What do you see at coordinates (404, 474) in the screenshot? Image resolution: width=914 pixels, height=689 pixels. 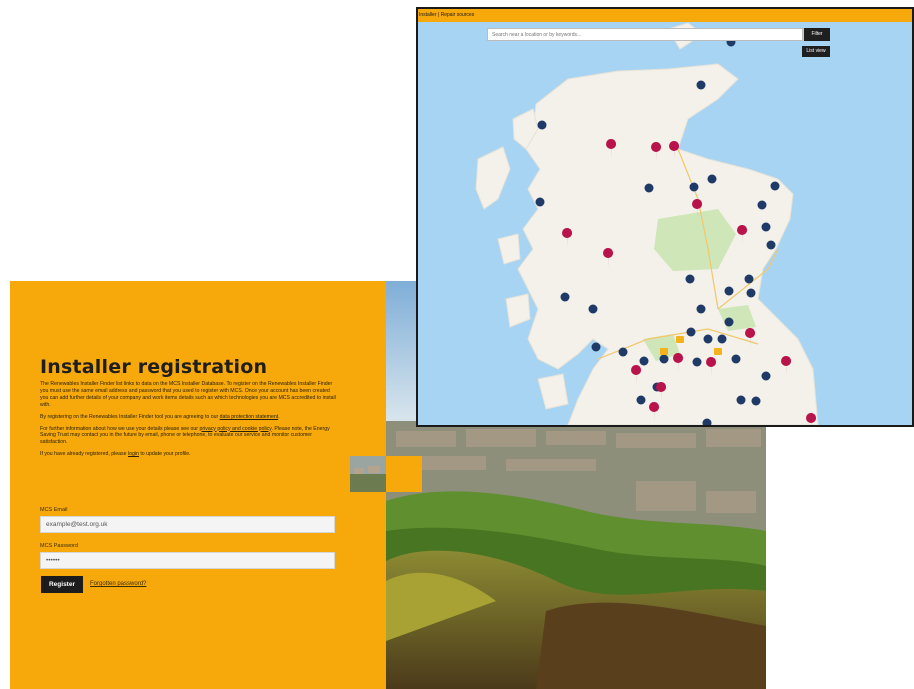 I see `brand-accent-square` at bounding box center [404, 474].